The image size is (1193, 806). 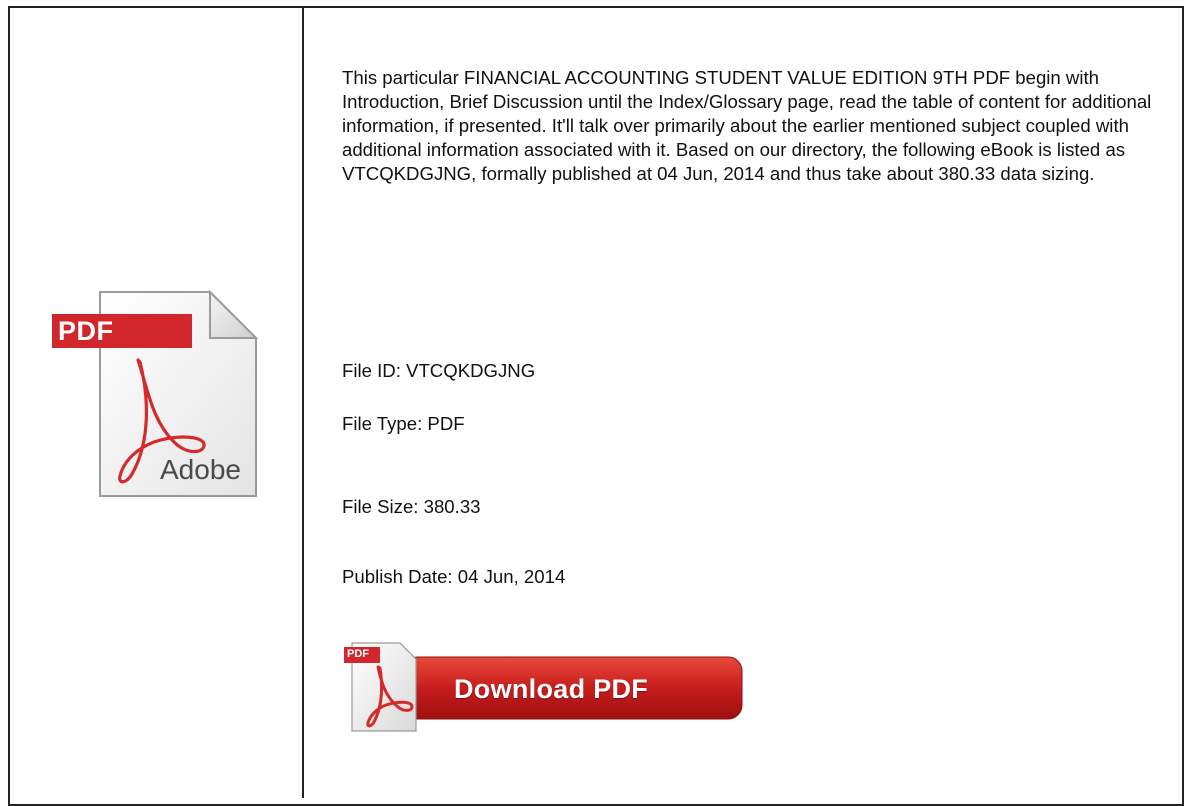 I want to click on file-type: File Type: PDF, so click(x=403, y=423).